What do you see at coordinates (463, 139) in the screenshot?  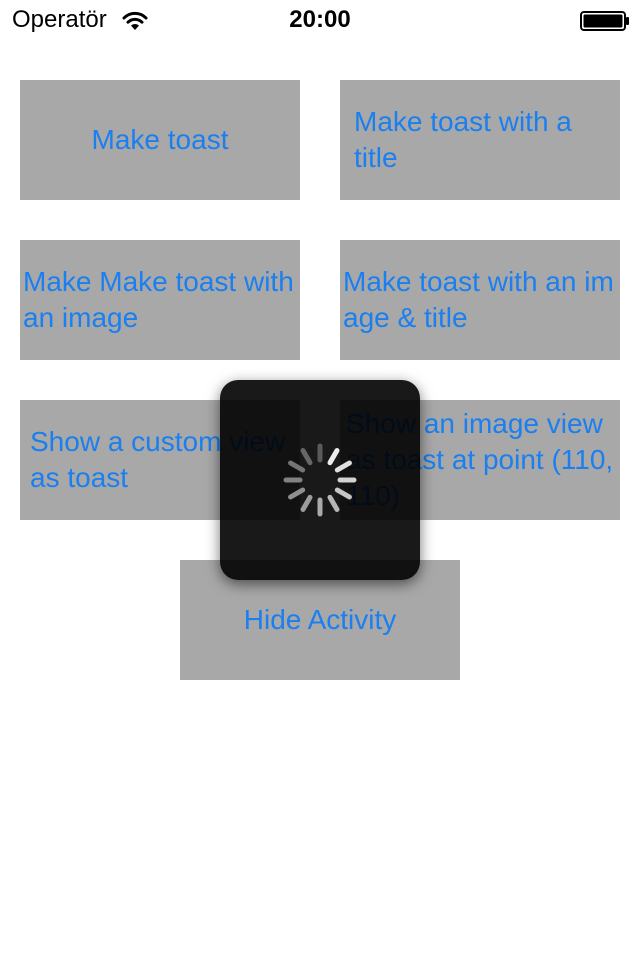 I see `make-toast-with-title-label: Make toast with a title` at bounding box center [463, 139].